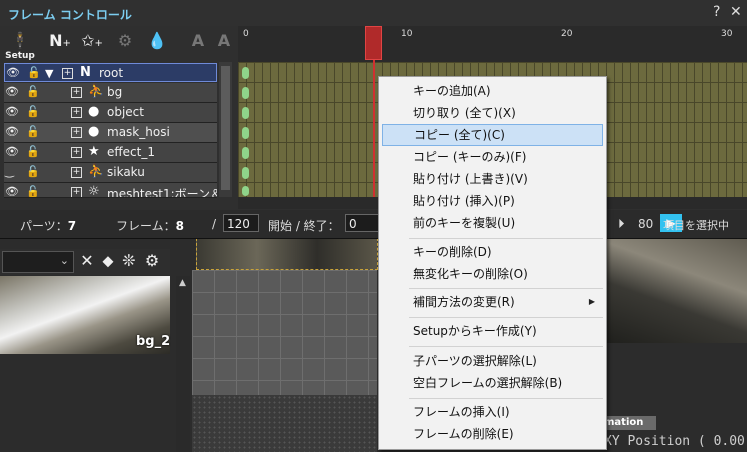  I want to click on menu-item-delete-unchanged-keys: 無変化キーの削除(O), so click(492, 274).